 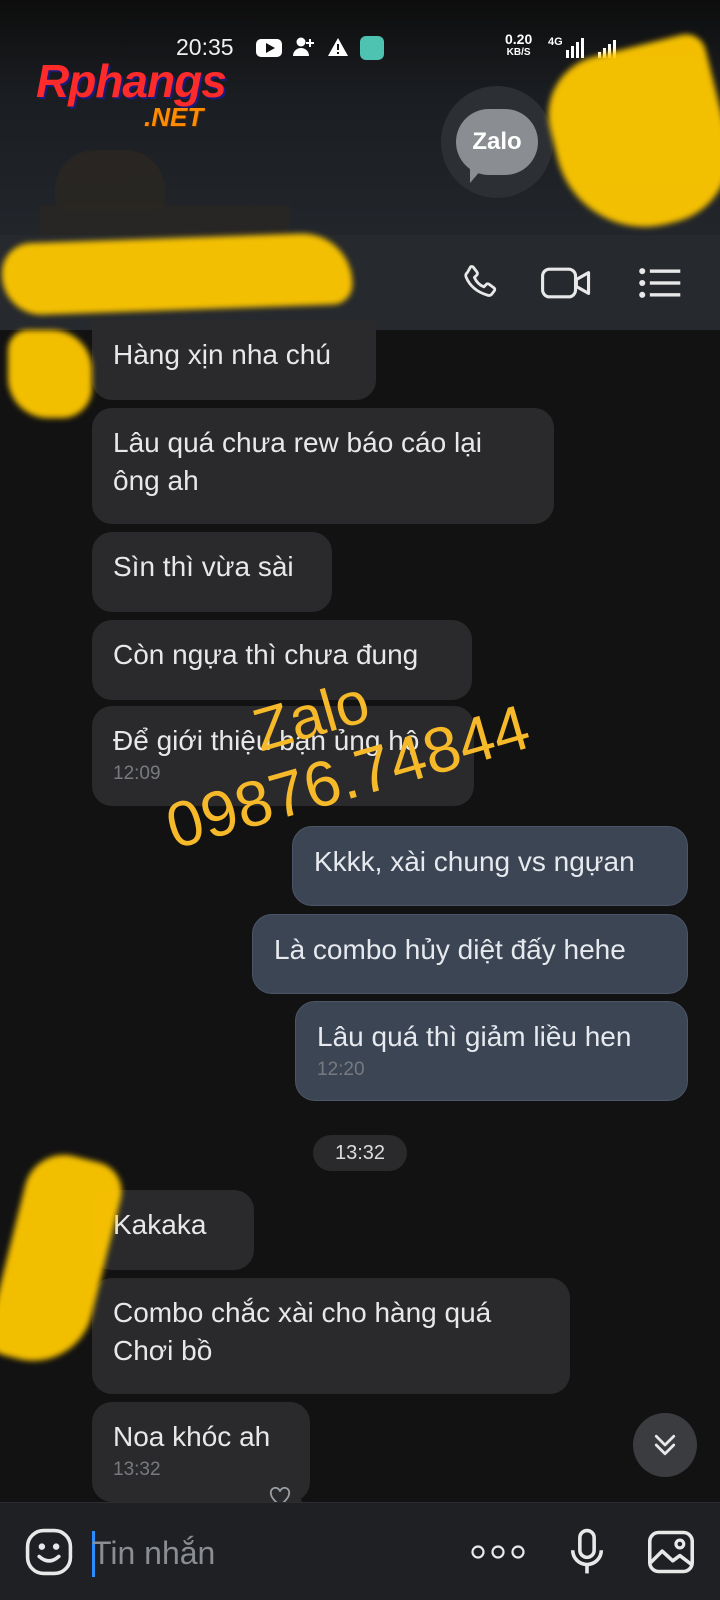 I want to click on network-speed: 0.20 KB/S, so click(x=518, y=46).